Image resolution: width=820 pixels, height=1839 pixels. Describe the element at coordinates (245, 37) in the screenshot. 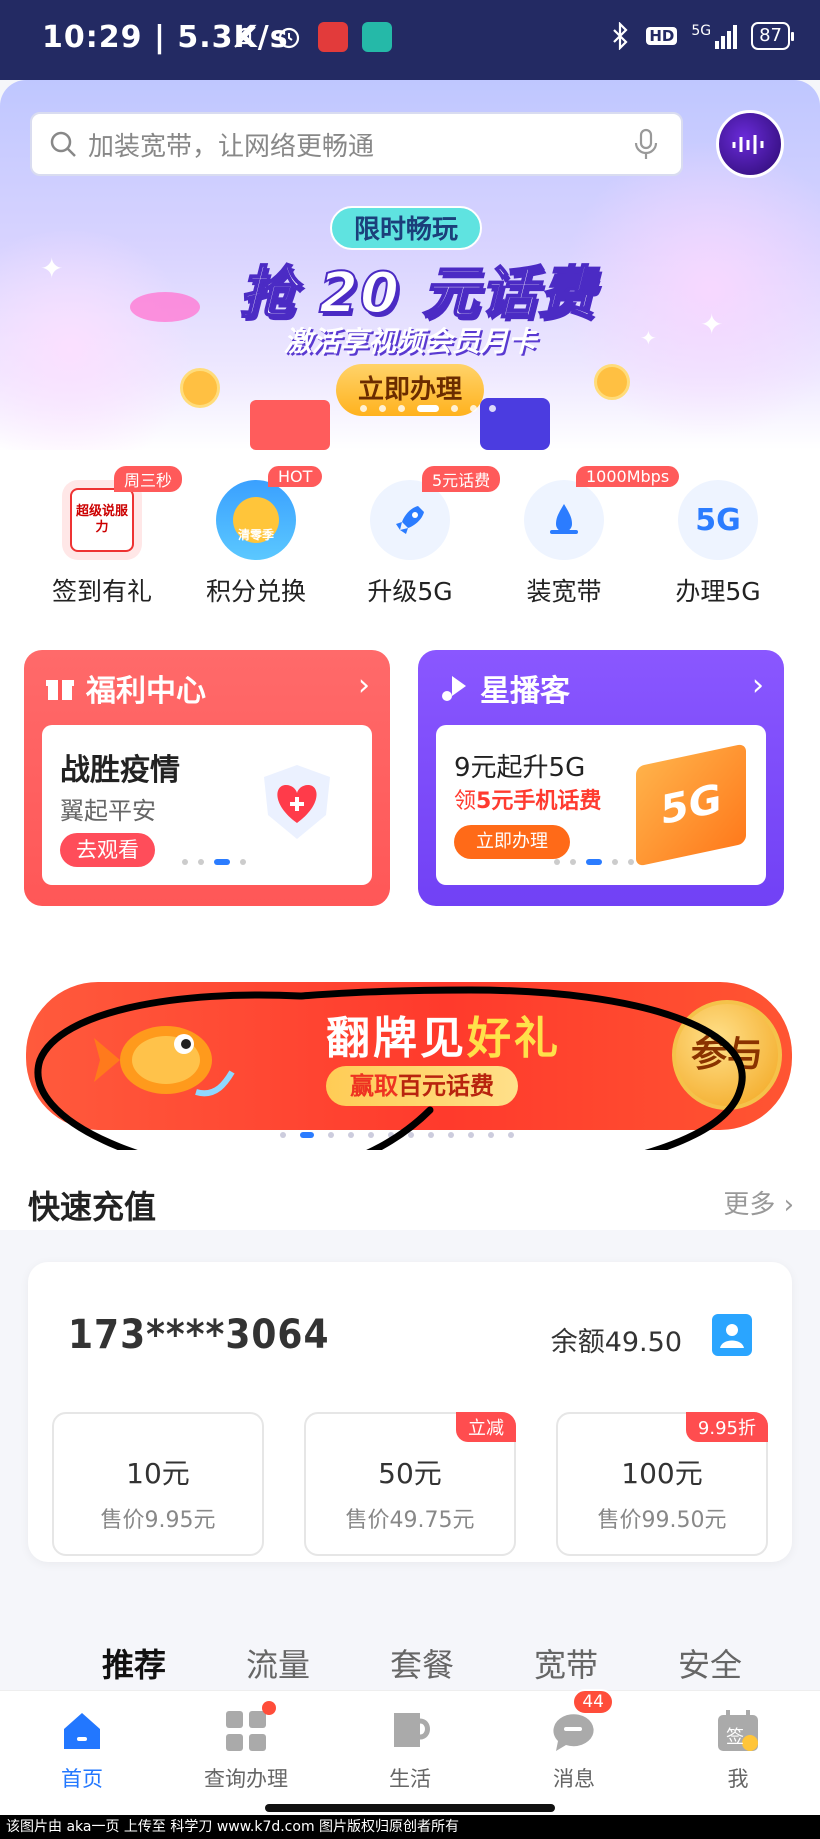

I see `mute-bell-icon` at that location.